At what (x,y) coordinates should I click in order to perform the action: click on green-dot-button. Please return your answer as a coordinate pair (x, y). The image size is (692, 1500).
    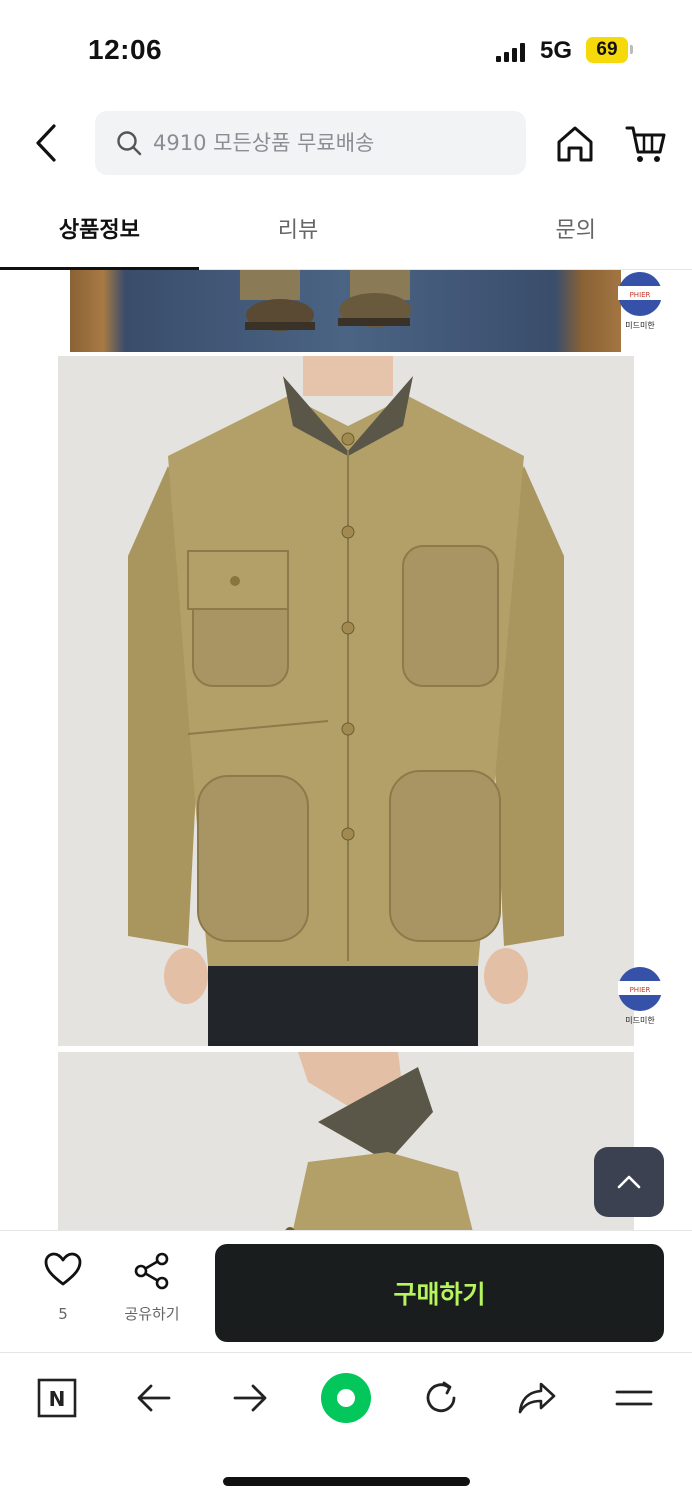
    Looking at the image, I should click on (346, 1398).